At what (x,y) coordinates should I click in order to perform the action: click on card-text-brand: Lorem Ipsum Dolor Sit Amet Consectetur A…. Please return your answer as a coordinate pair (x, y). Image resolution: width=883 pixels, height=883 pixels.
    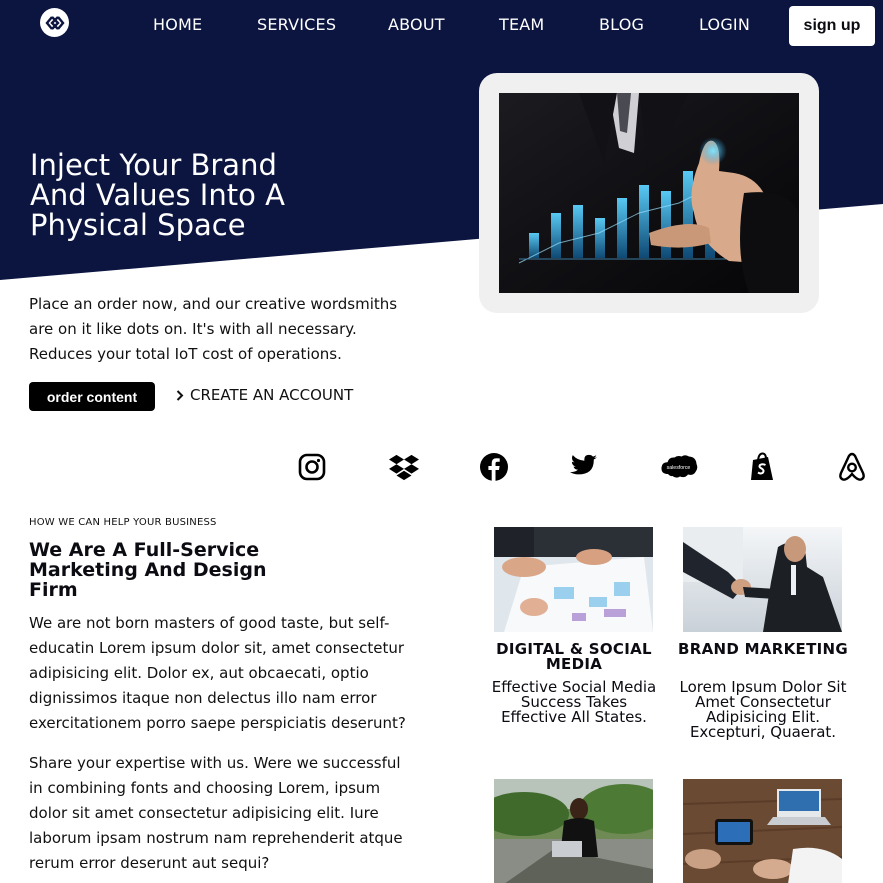
    Looking at the image, I should click on (763, 709).